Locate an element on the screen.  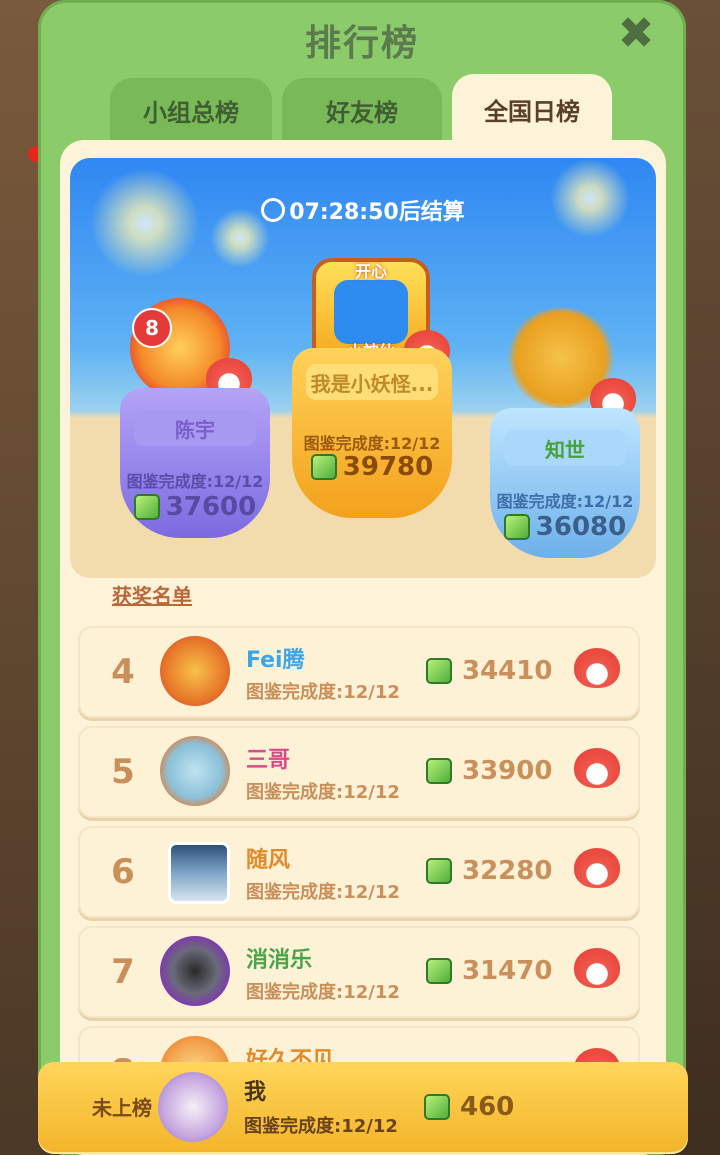
tab-friends: 好友榜 is located at coordinates (362, 110).